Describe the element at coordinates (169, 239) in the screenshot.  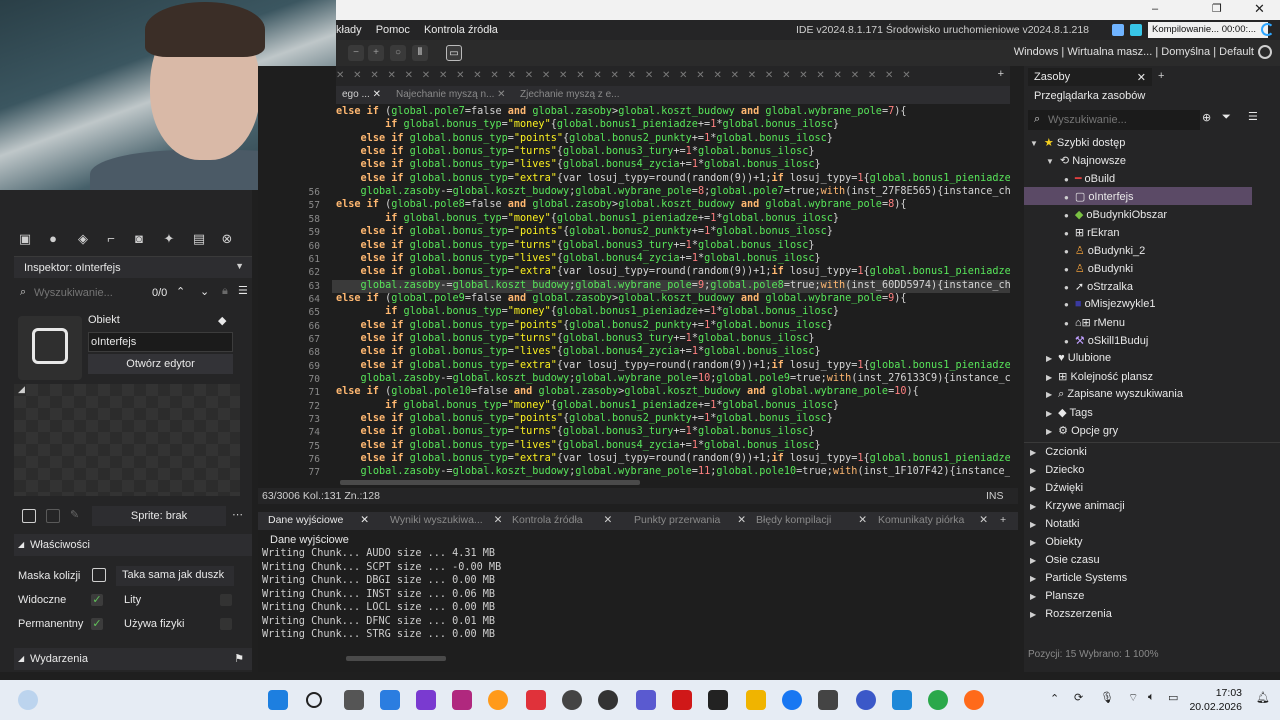
I see `magic-wand-icon: ✦` at that location.